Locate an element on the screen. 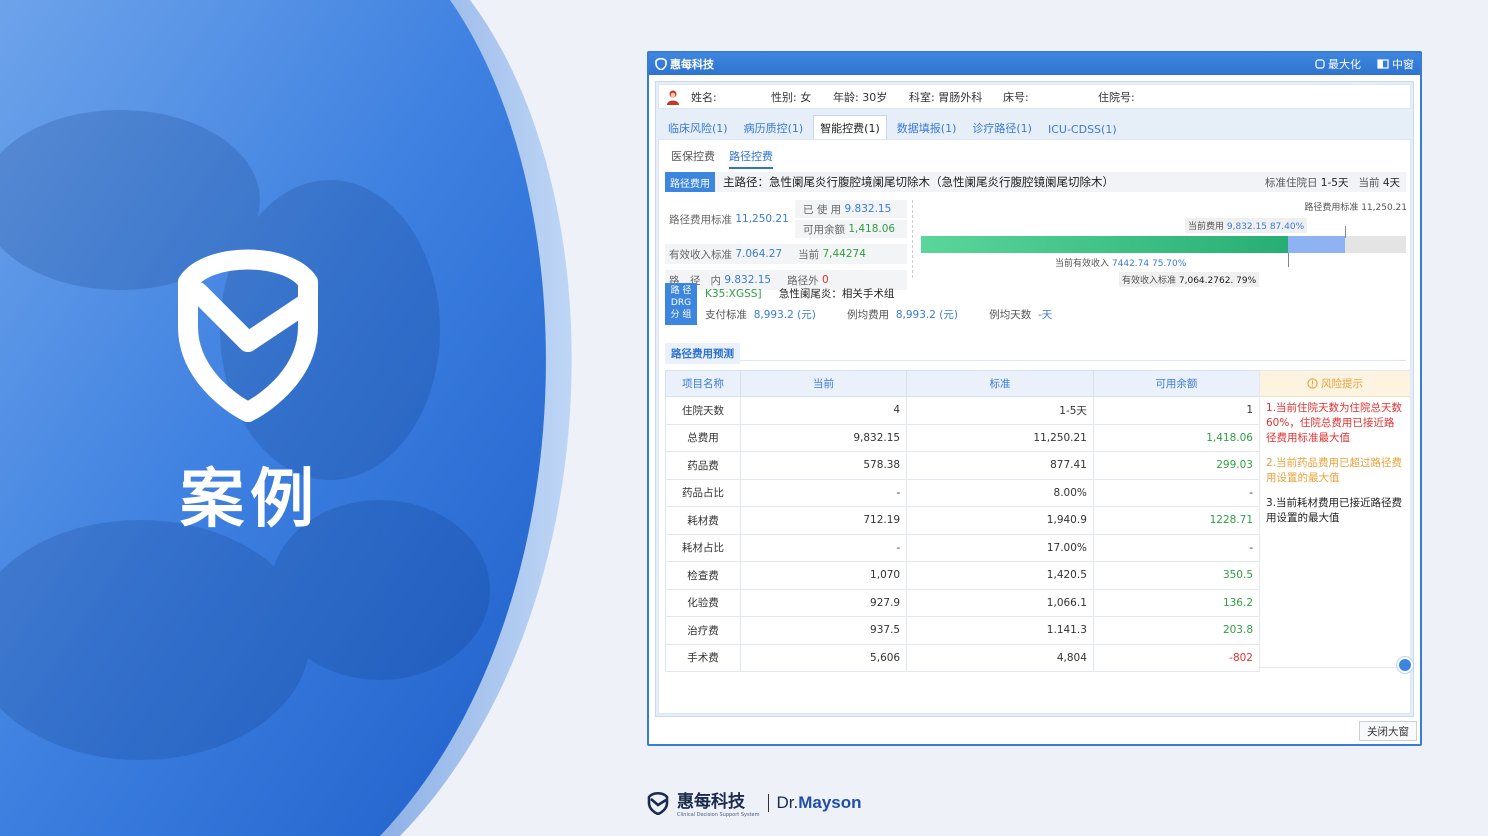 Image resolution: width=1488 pixels, height=836 pixels. cell-standard: 1-5天 is located at coordinates (1000, 410).